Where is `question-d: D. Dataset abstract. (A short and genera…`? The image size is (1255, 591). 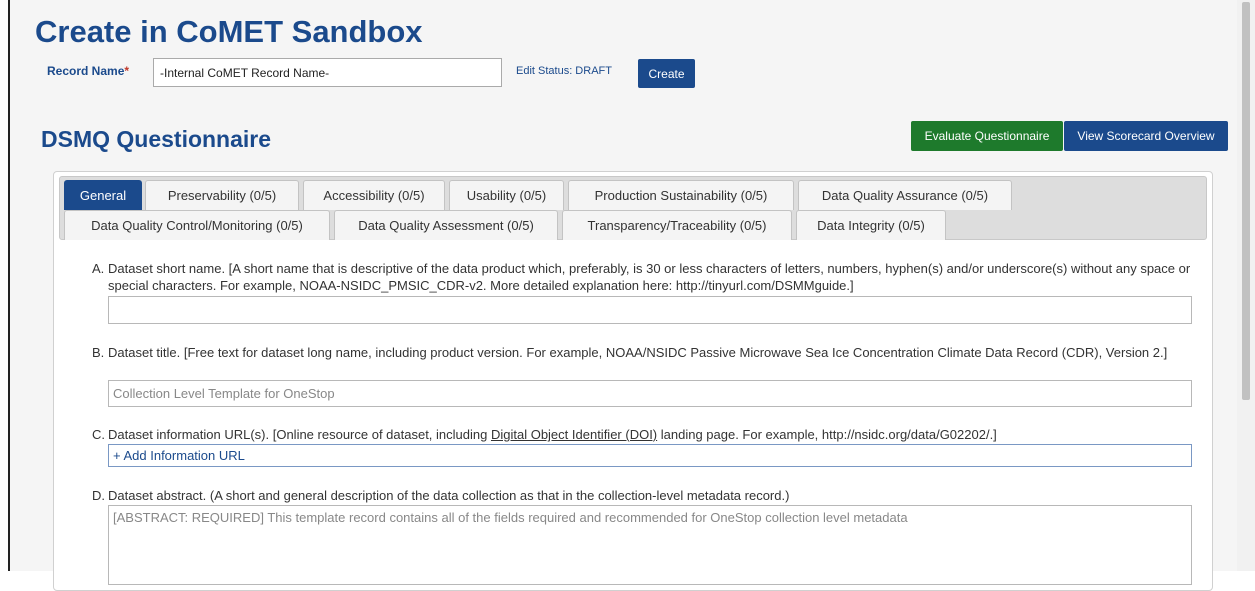 question-d: D. Dataset abstract. (A short and genera… is located at coordinates (645, 495).